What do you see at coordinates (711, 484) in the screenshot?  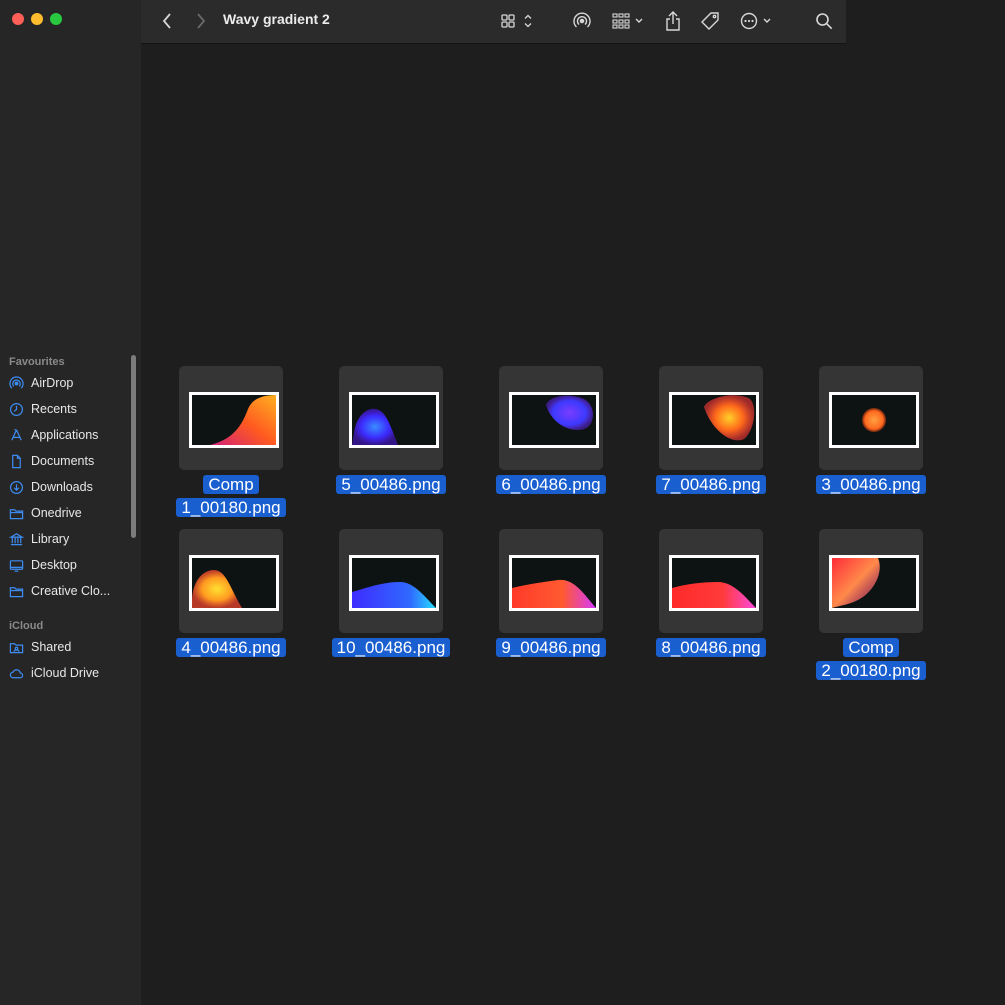 I see `file-name: 7_00486.png` at bounding box center [711, 484].